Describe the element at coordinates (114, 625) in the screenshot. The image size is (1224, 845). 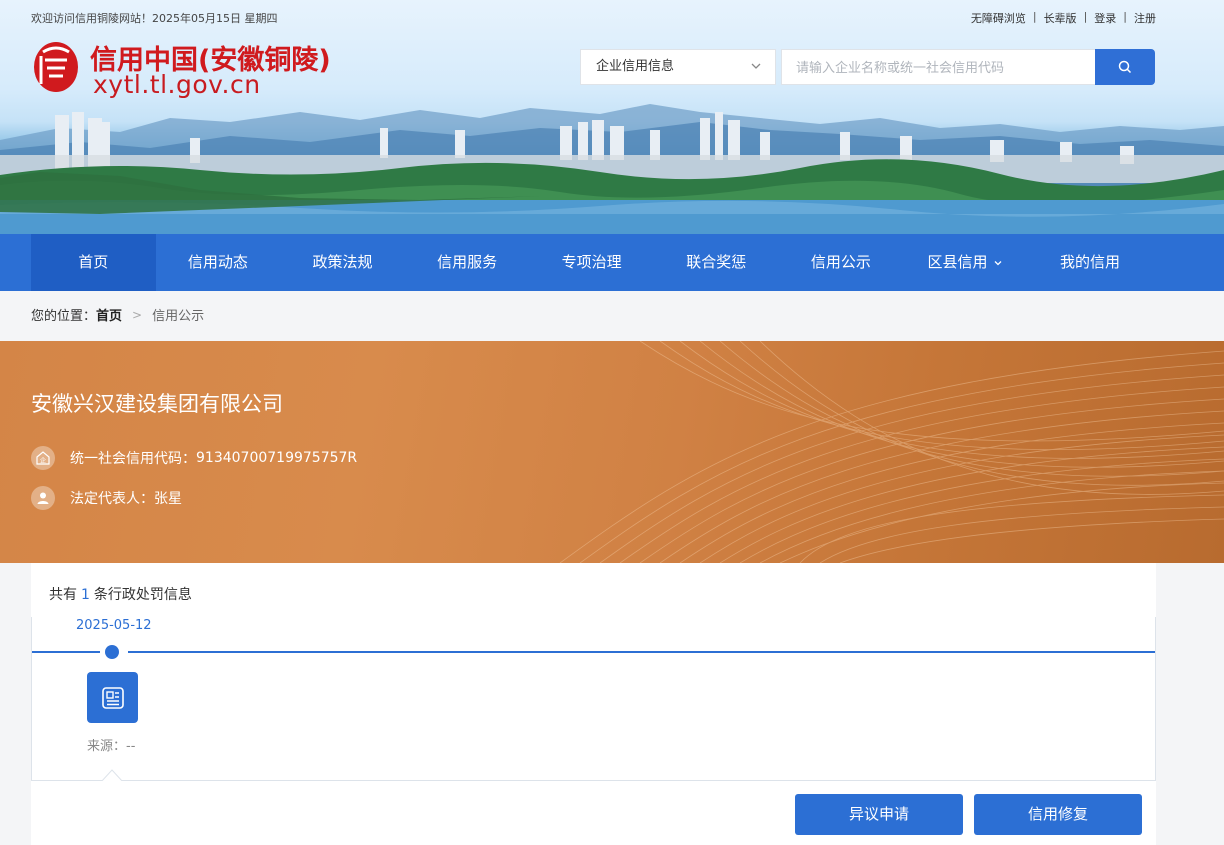
I see `record-date: 2025-05-12` at that location.